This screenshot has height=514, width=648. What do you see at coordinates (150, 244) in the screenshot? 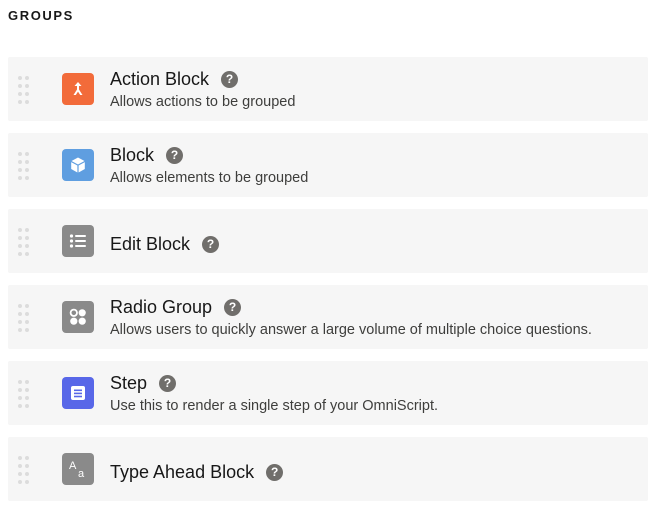
I see `item-title: Edit Block` at bounding box center [150, 244].